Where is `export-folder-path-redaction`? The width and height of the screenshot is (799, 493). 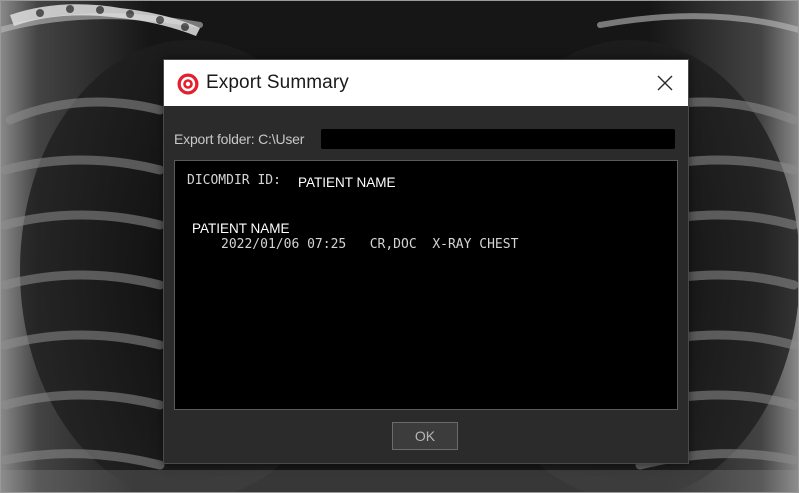 export-folder-path-redaction is located at coordinates (498, 139).